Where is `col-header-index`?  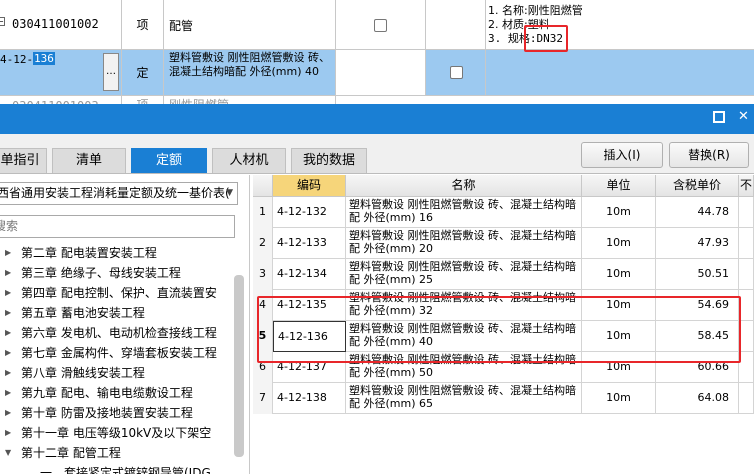 col-header-index is located at coordinates (263, 186).